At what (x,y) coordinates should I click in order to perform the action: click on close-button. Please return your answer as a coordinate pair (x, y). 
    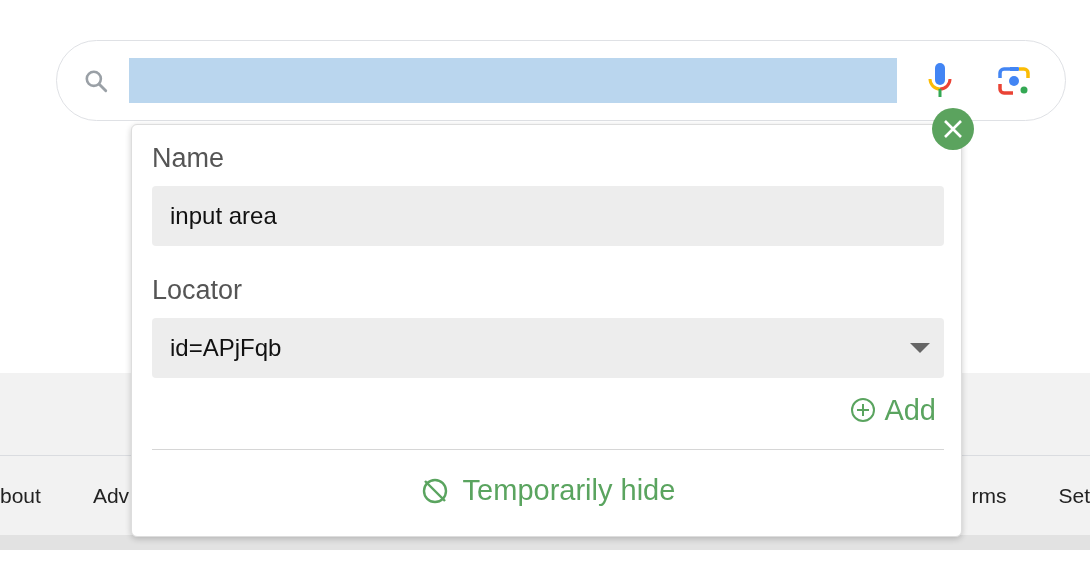
    Looking at the image, I should click on (953, 129).